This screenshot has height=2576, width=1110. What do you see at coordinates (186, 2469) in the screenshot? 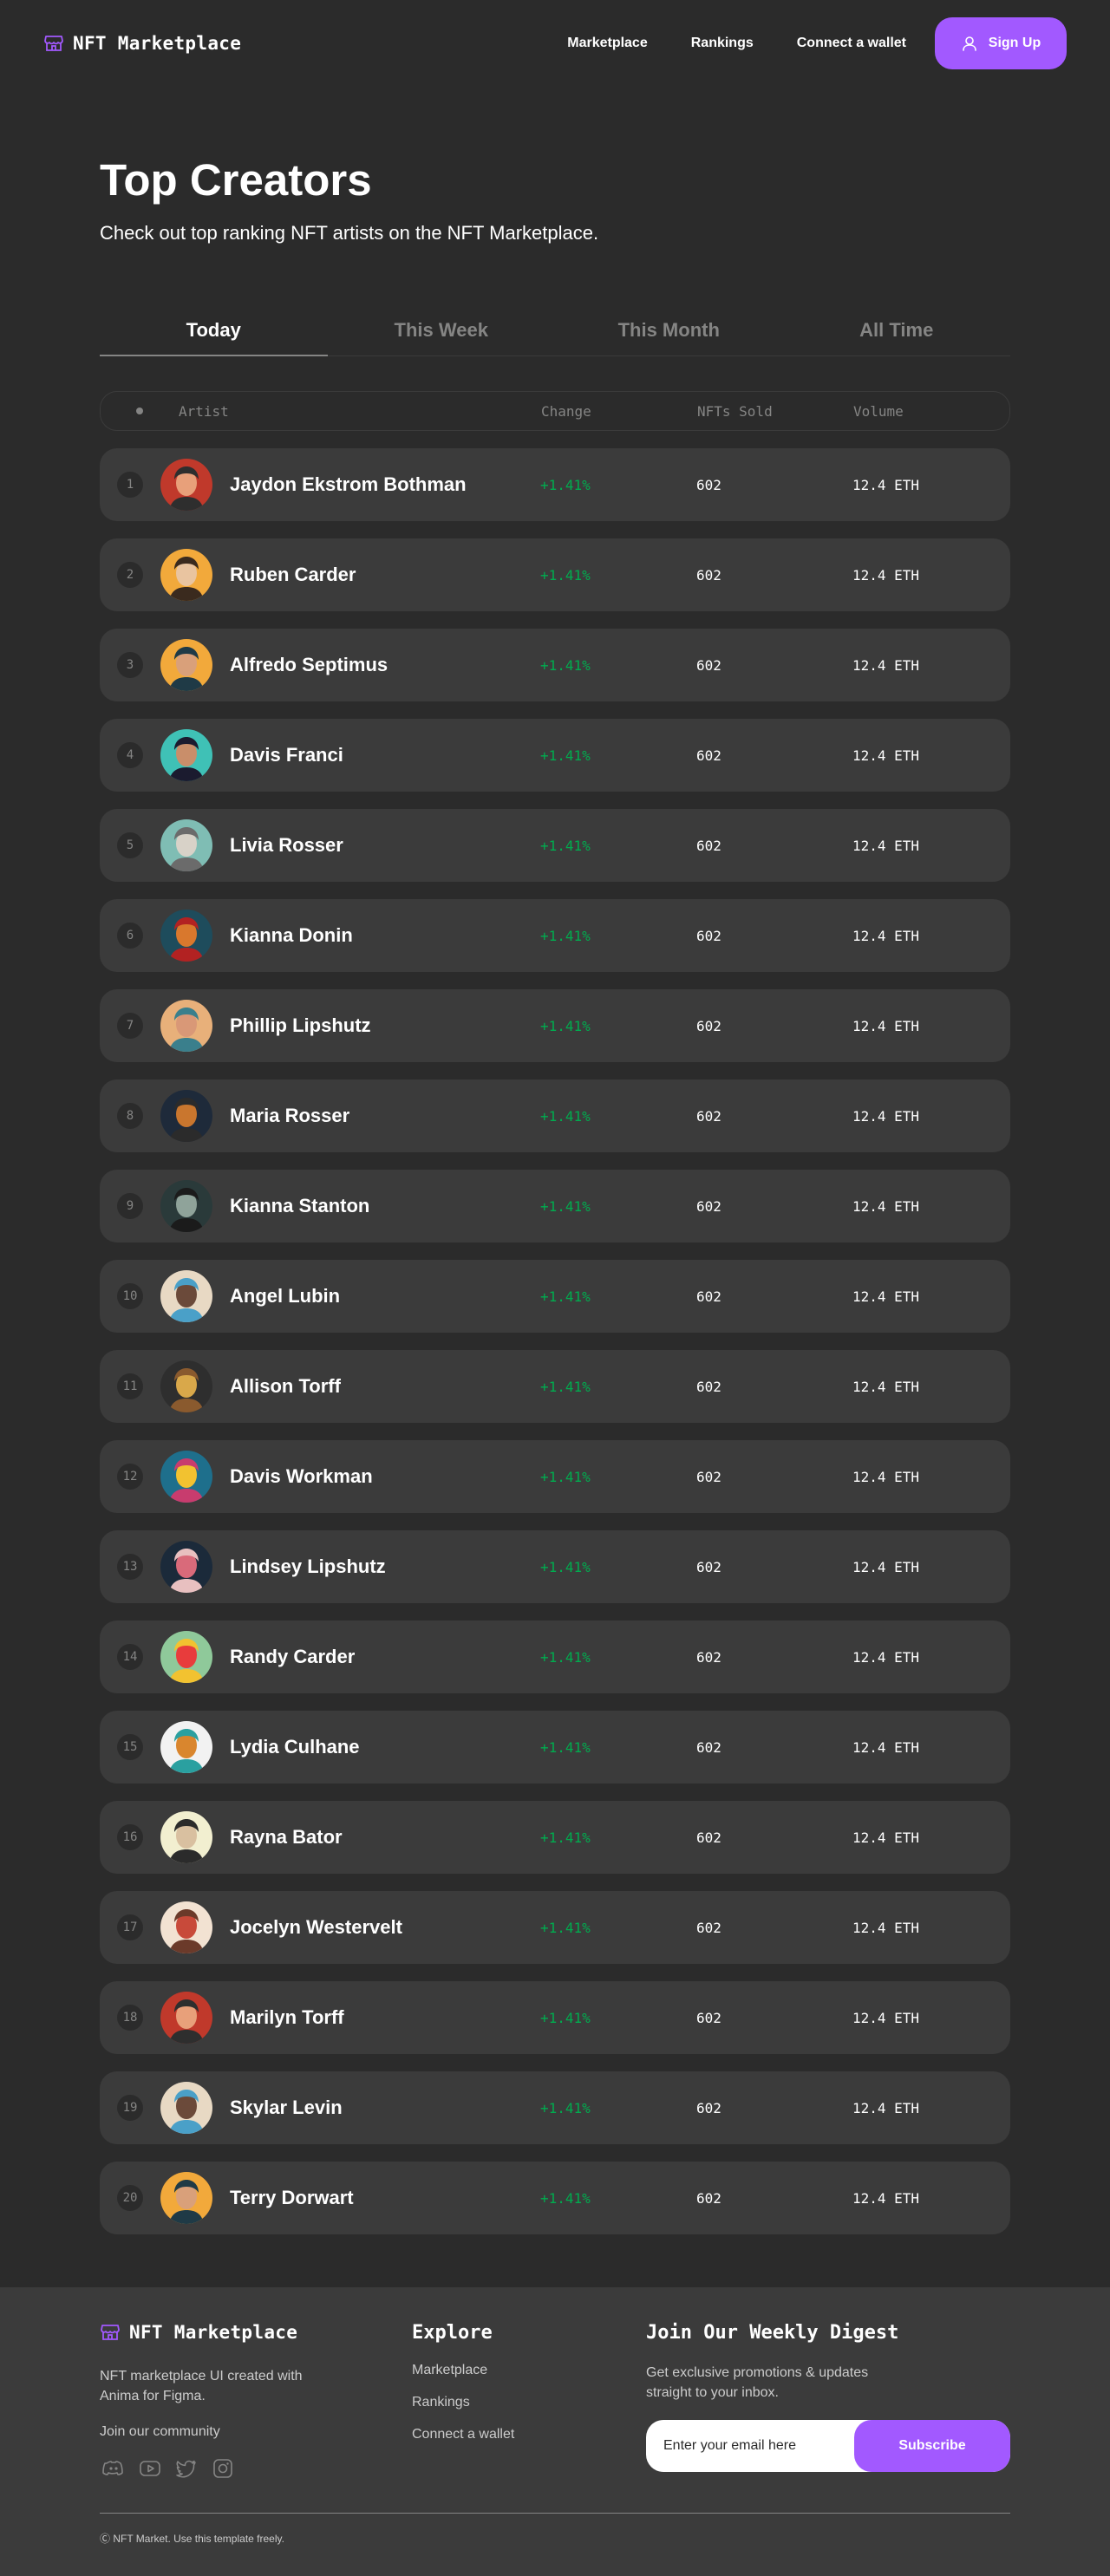
I see `twitter-link` at bounding box center [186, 2469].